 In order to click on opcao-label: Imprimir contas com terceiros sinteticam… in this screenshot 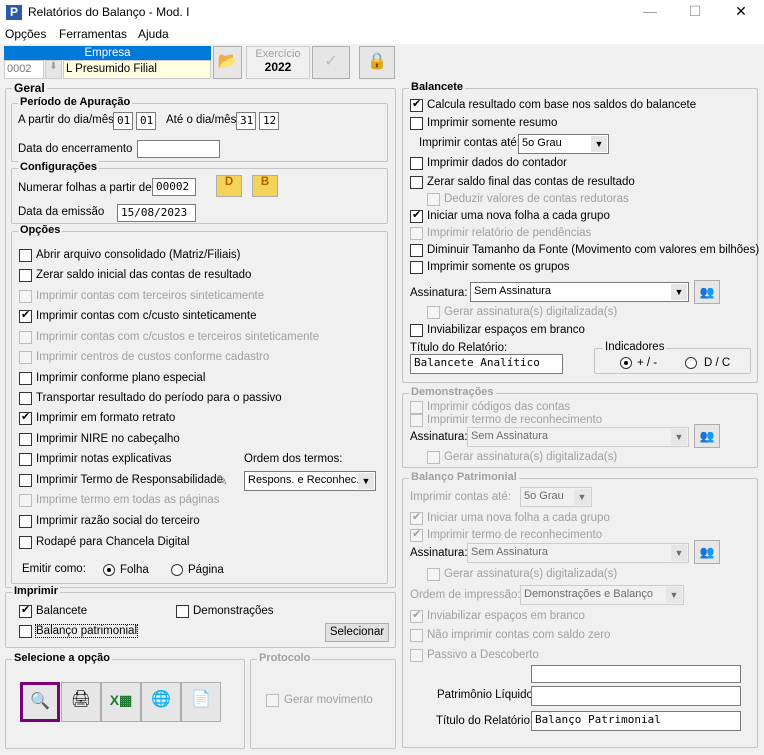, I will do `click(150, 296)`.